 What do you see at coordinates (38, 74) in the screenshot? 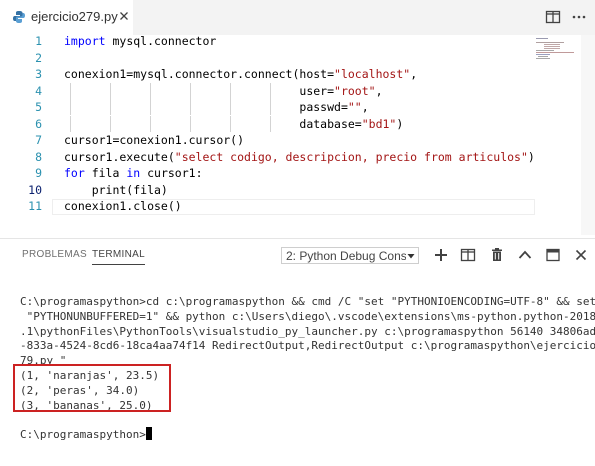
I see `line-number: 3` at bounding box center [38, 74].